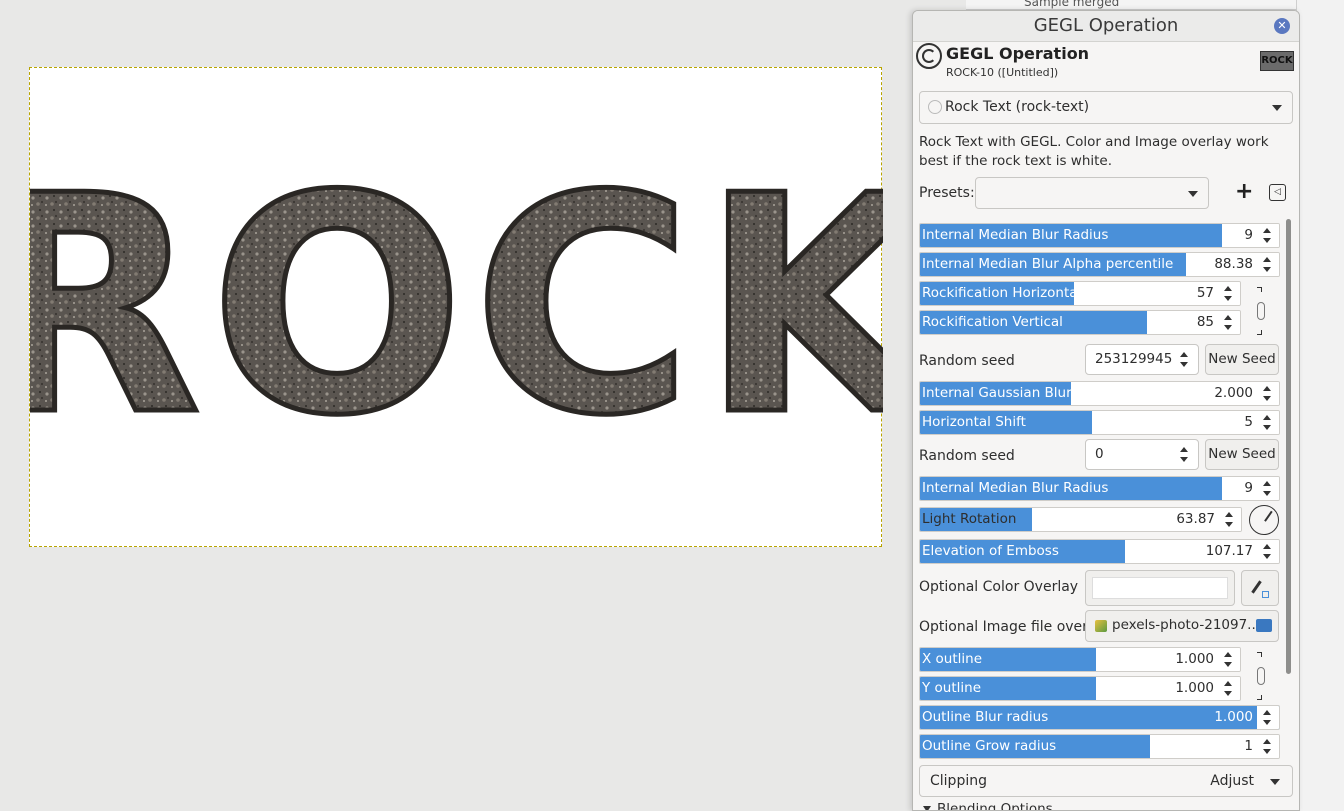  Describe the element at coordinates (1244, 192) in the screenshot. I see `add-preset-icon: +` at that location.